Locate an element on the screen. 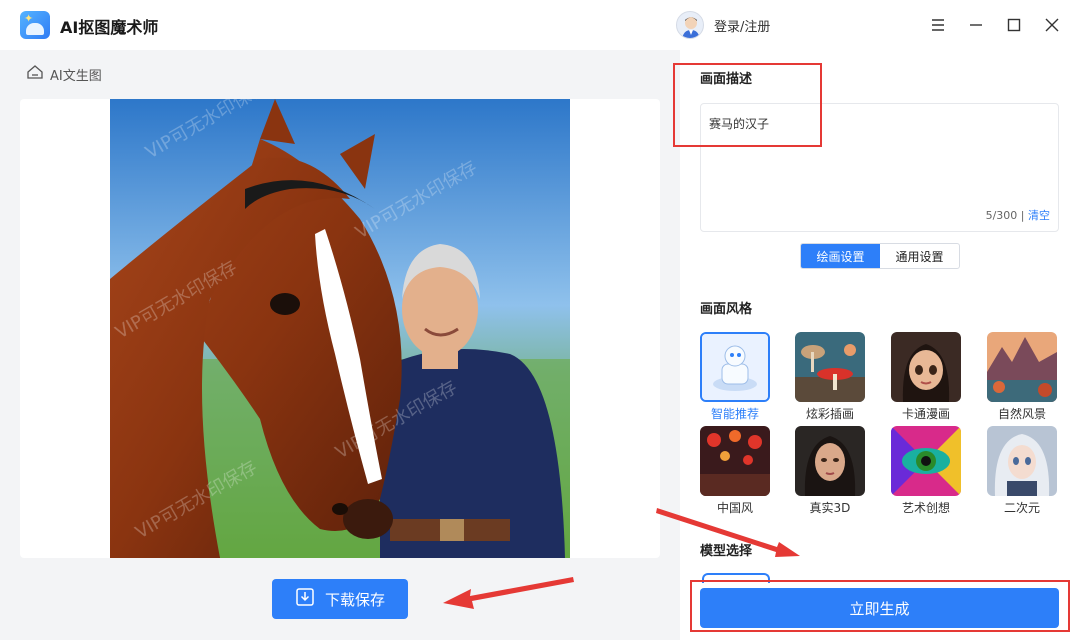  generate-now-button: 立即生成 is located at coordinates (879, 608).